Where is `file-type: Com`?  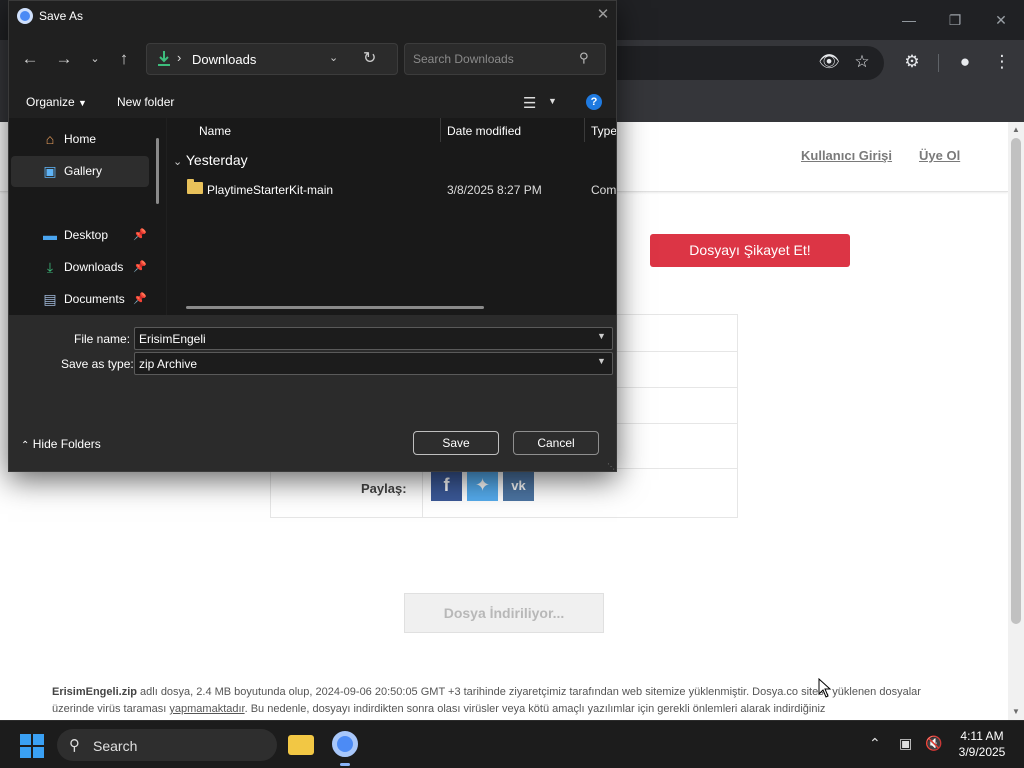 file-type: Com is located at coordinates (603, 190).